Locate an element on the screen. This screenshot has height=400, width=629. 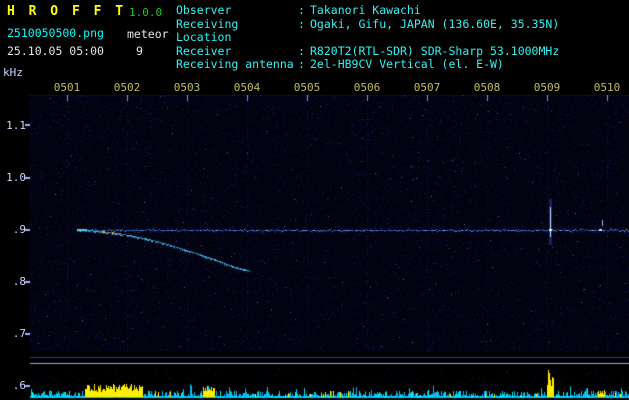
frequency-axis-unit: kHz is located at coordinates (13, 72).